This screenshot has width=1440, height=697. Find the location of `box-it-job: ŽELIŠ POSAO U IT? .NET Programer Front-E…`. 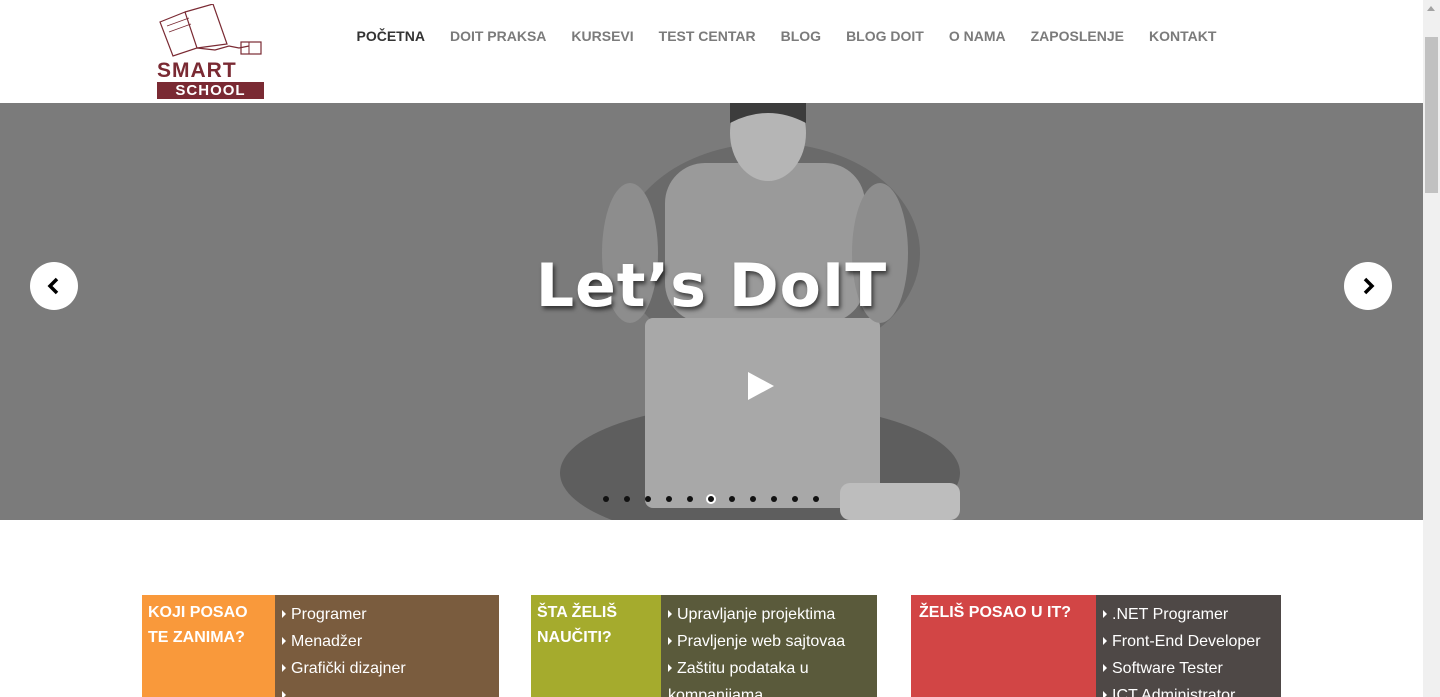

box-it-job: ŽELIŠ POSAO U IT? .NET Programer Front-E… is located at coordinates (1096, 646).